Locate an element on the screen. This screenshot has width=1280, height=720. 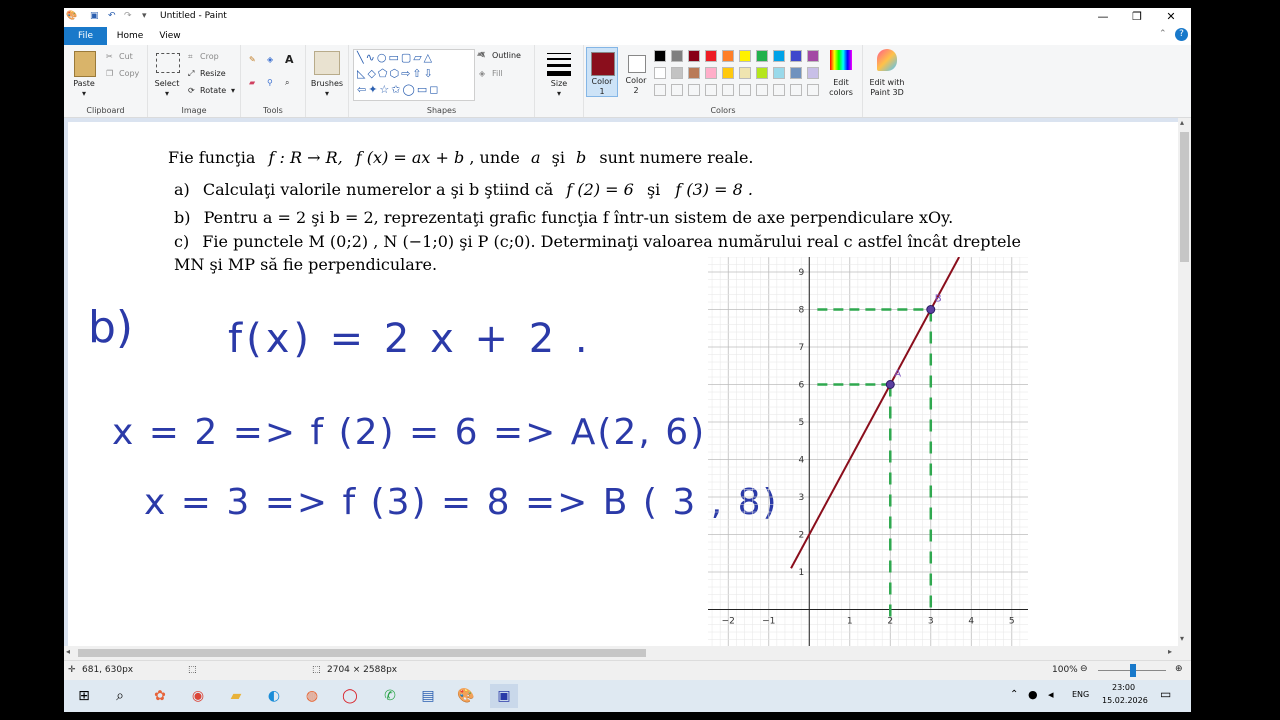
zoom-in-icon: ⊕ is located at coordinates (1179, 669).